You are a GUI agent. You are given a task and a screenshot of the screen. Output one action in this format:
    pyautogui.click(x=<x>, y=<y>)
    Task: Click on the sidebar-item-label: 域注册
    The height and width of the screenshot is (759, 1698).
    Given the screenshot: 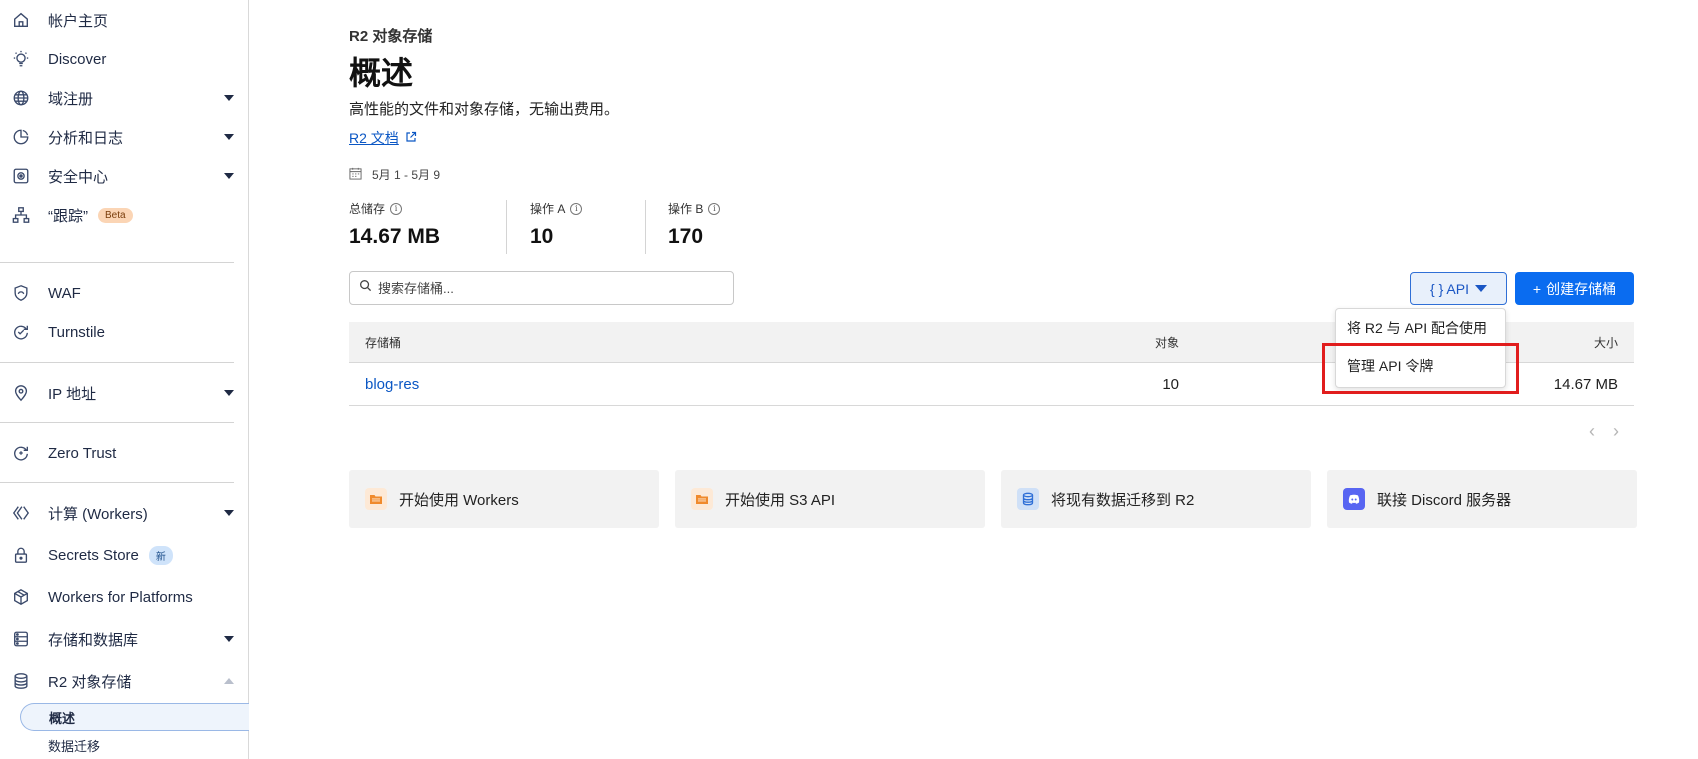 What is the action you would take?
    pyautogui.click(x=71, y=99)
    